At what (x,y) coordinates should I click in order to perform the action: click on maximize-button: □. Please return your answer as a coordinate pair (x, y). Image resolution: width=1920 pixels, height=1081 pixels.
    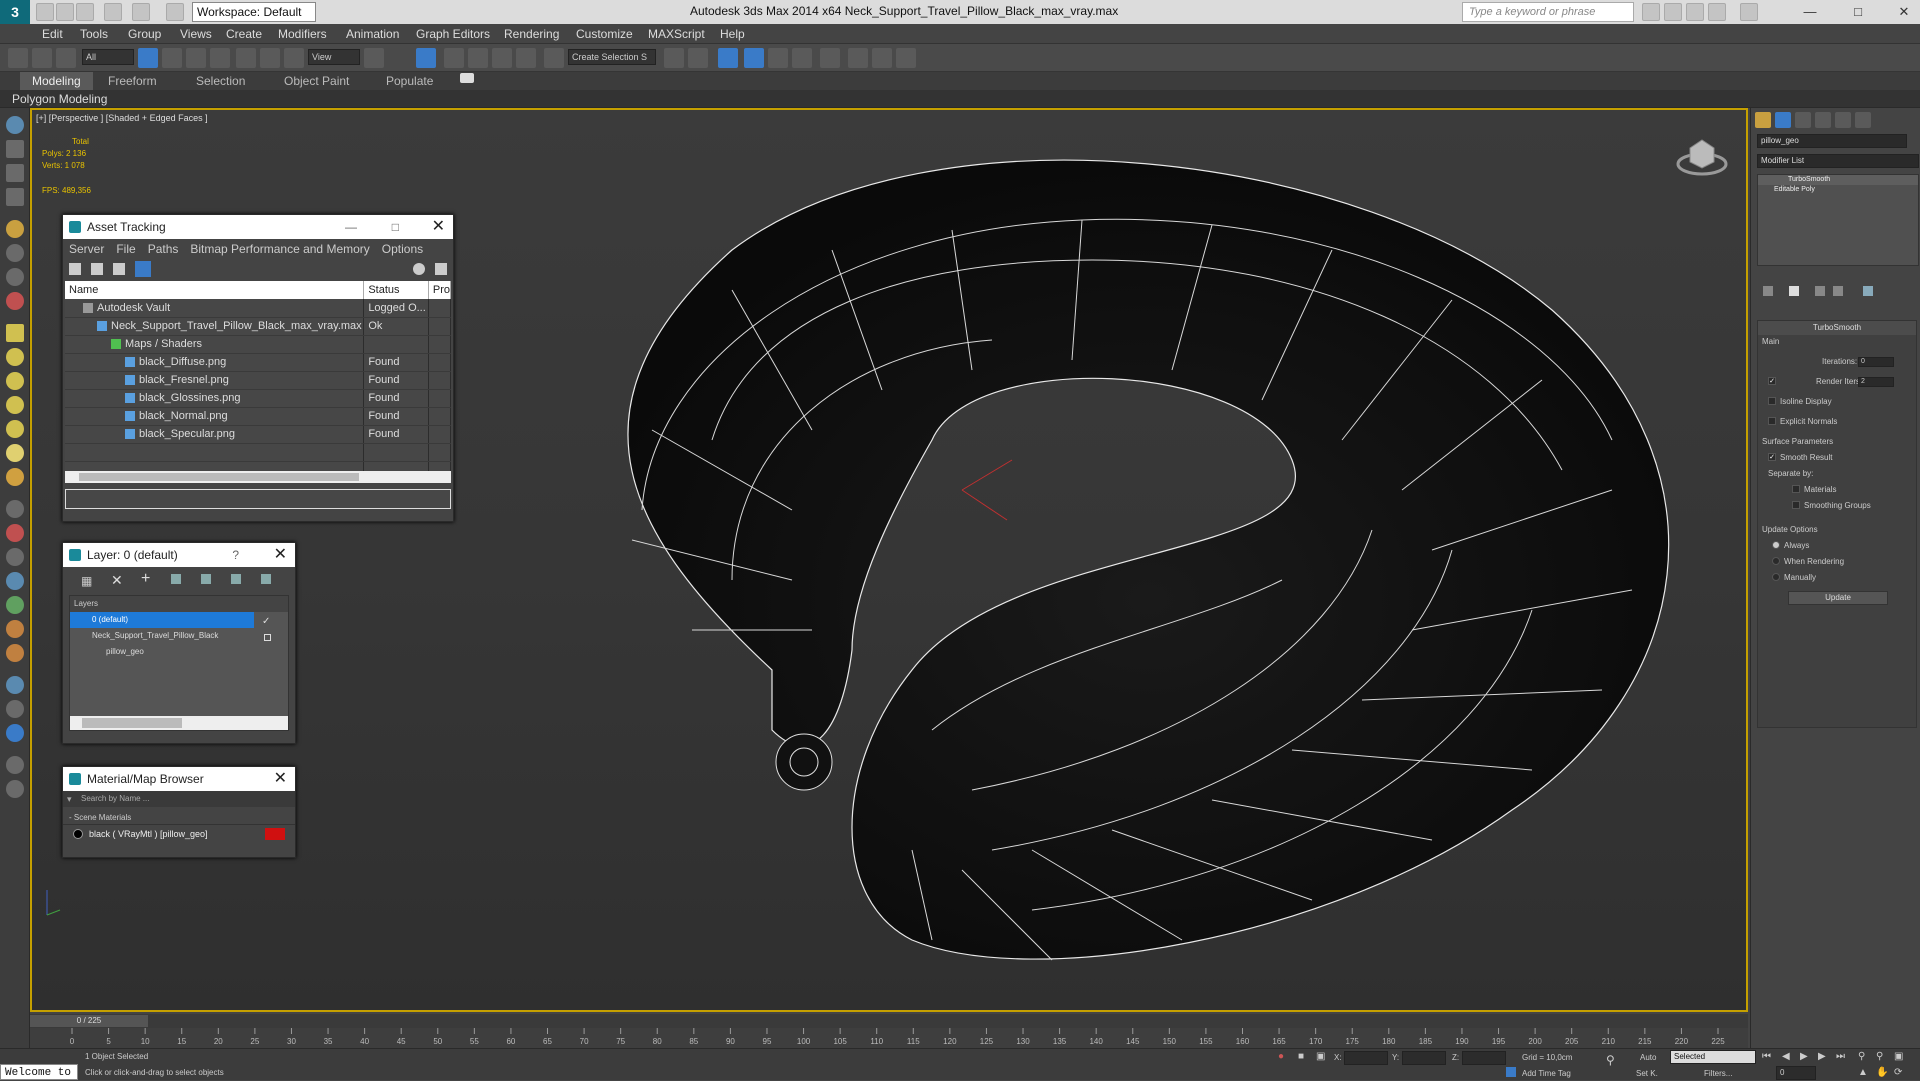
    Looking at the image, I should click on (1858, 12).